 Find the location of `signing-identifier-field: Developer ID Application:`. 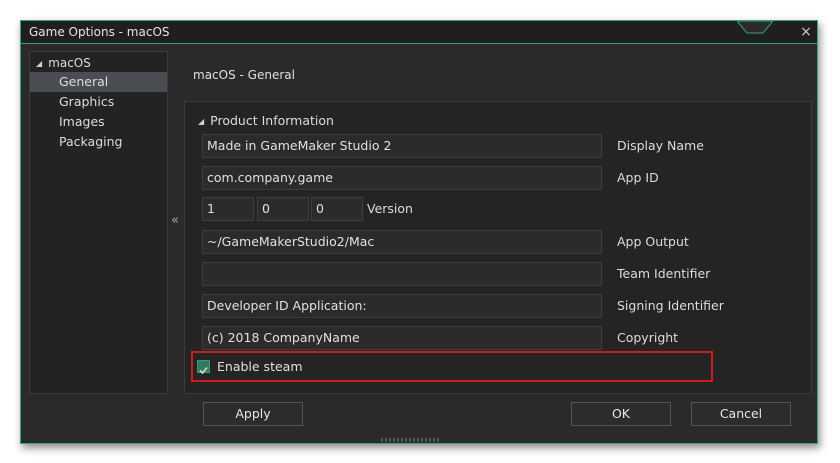

signing-identifier-field: Developer ID Application: is located at coordinates (402, 306).